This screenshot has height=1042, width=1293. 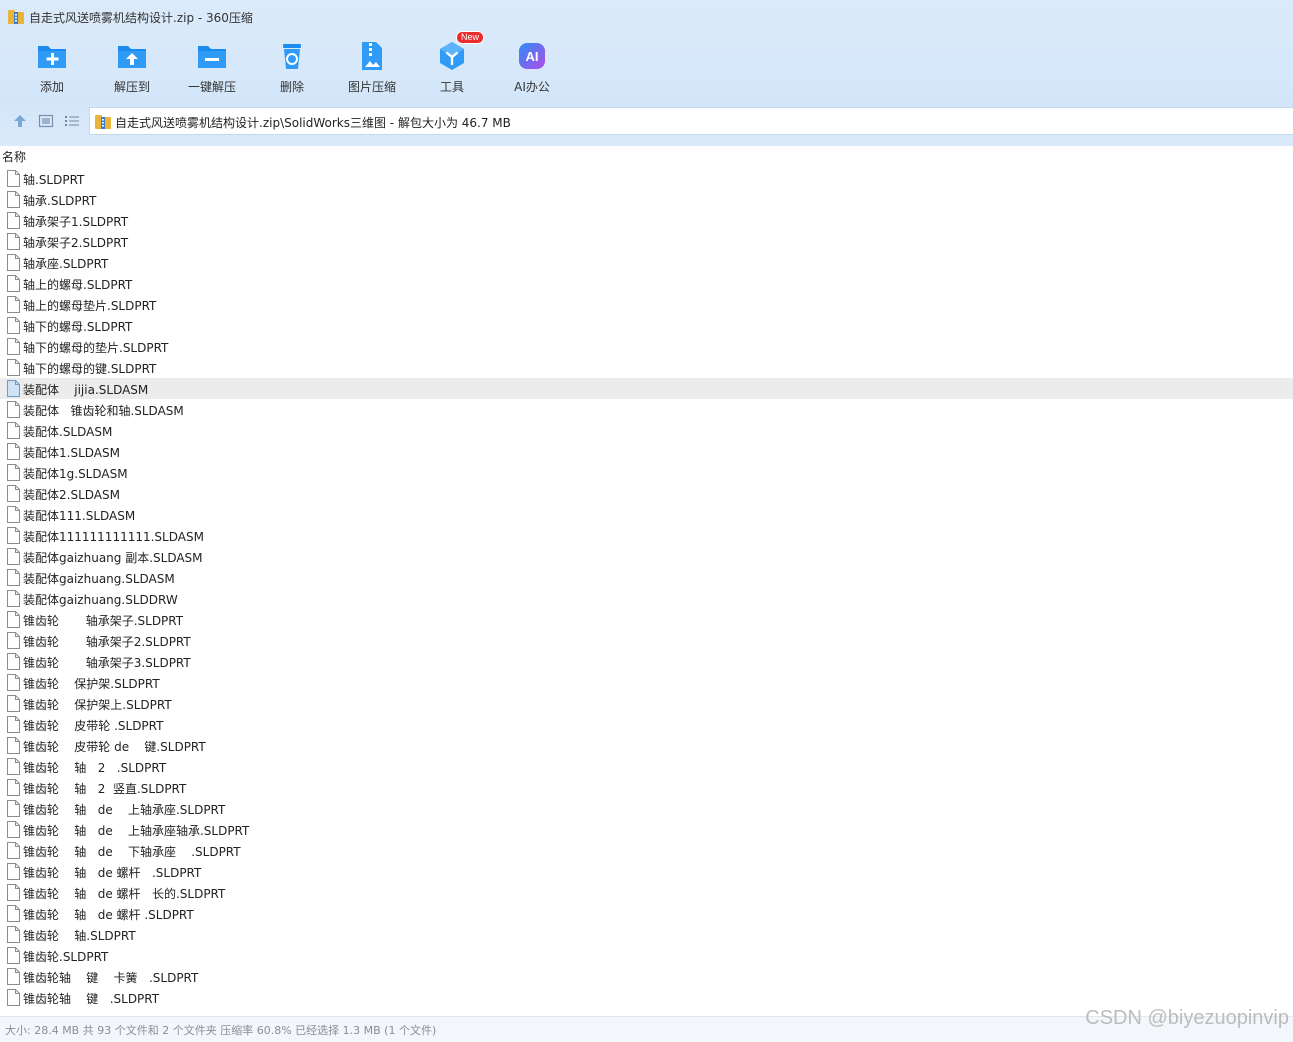 I want to click on file-row: 轴下的螺母的键.SLDPRT, so click(x=646, y=367).